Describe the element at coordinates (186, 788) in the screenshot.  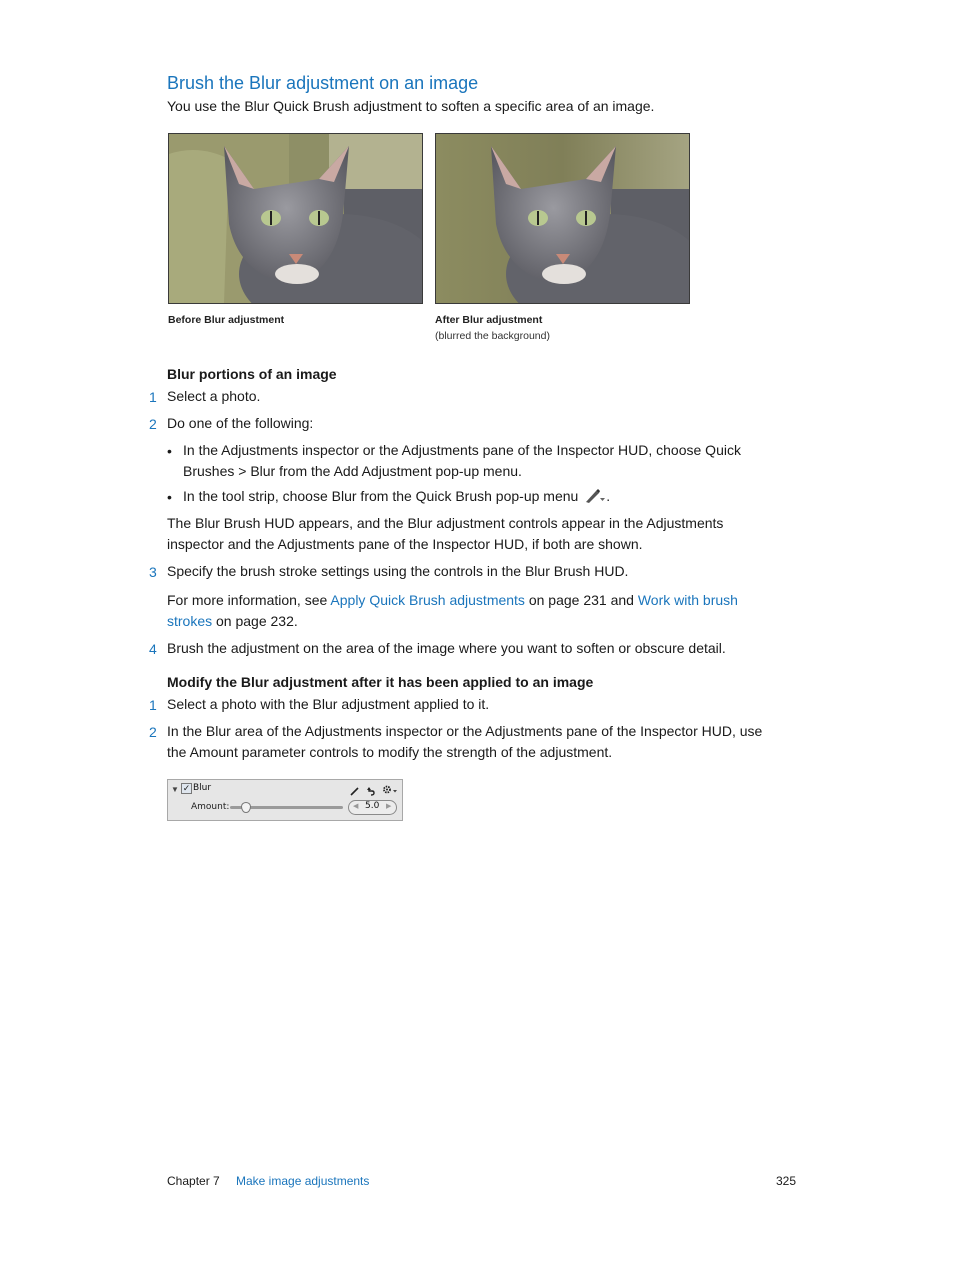
I see `blur-enable-checkbox: ✓` at that location.